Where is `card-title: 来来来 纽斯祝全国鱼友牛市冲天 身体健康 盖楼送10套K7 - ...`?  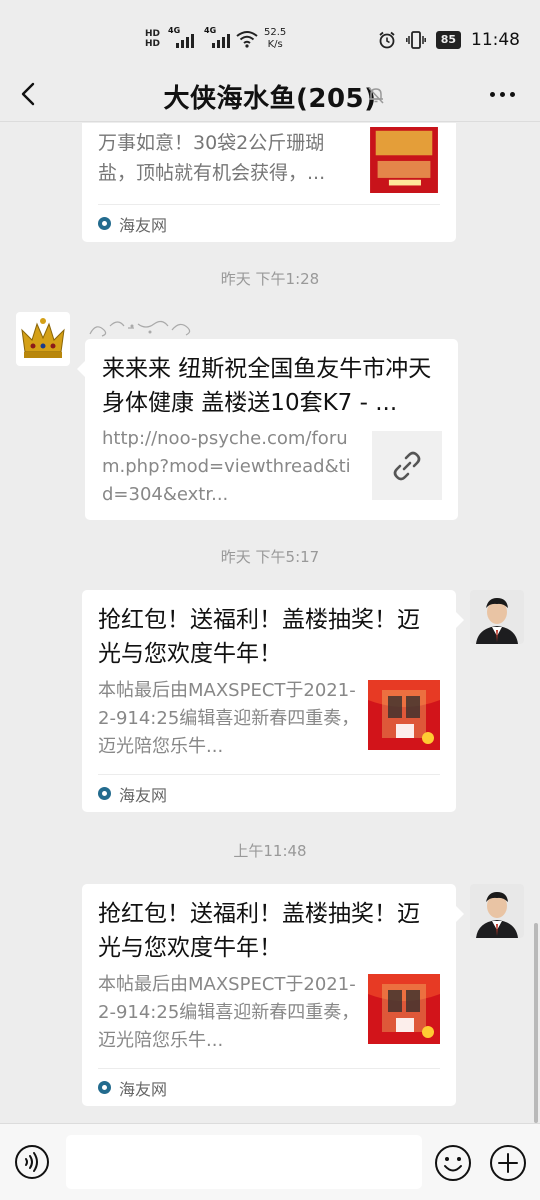
card-title: 来来来 纽斯祝全国鱼友牛市冲天 身体健康 盖楼送10套K7 - ... is located at coordinates (267, 386).